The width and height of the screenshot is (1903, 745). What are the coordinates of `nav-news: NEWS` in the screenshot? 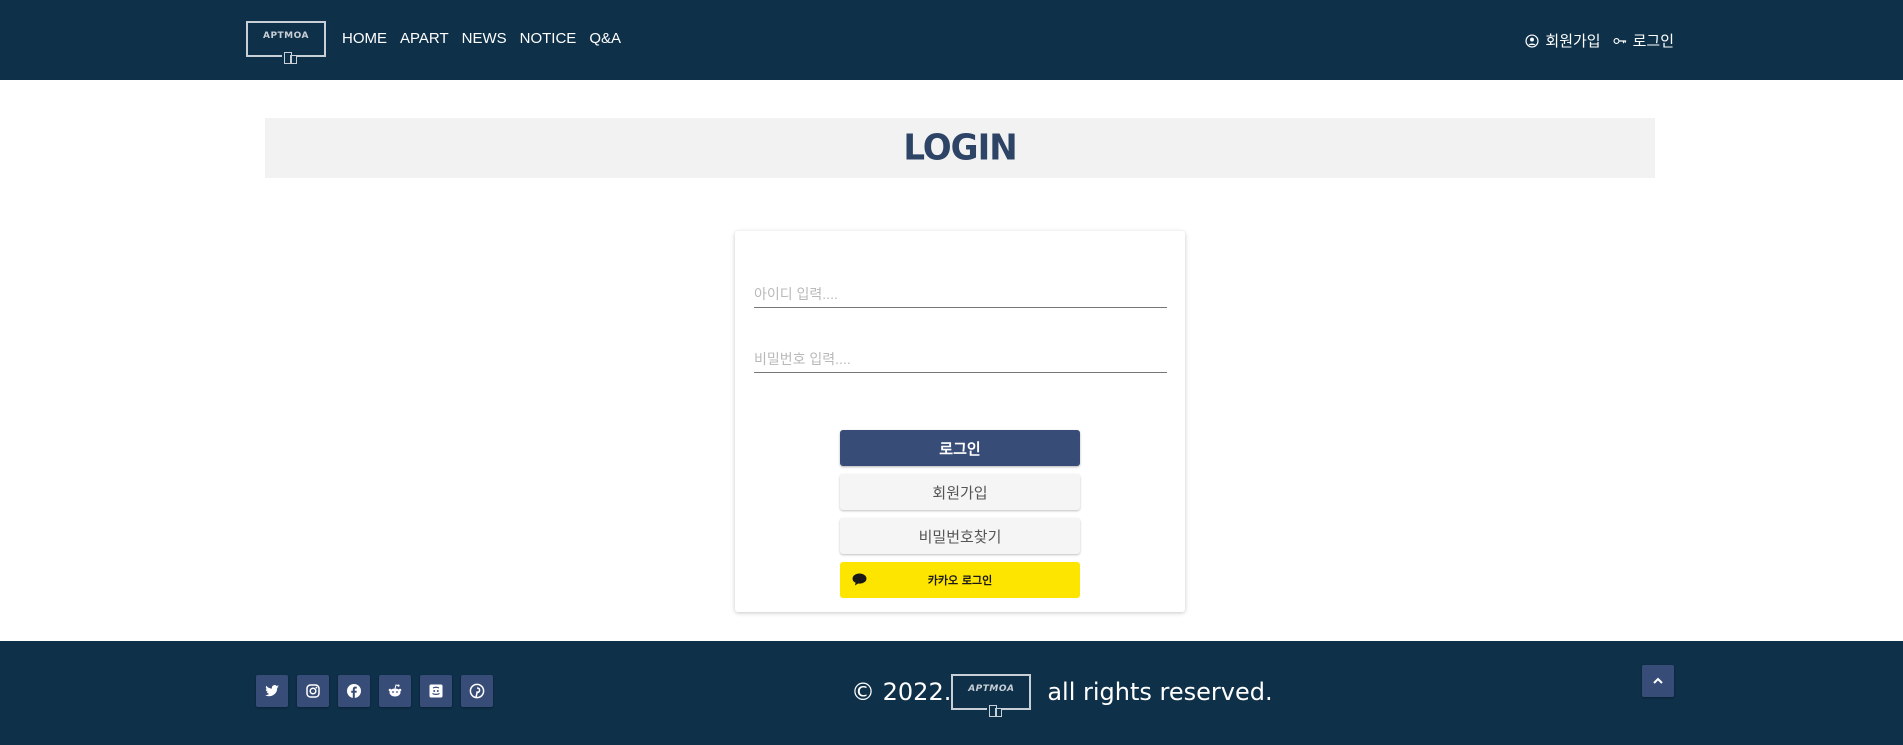 It's located at (484, 38).